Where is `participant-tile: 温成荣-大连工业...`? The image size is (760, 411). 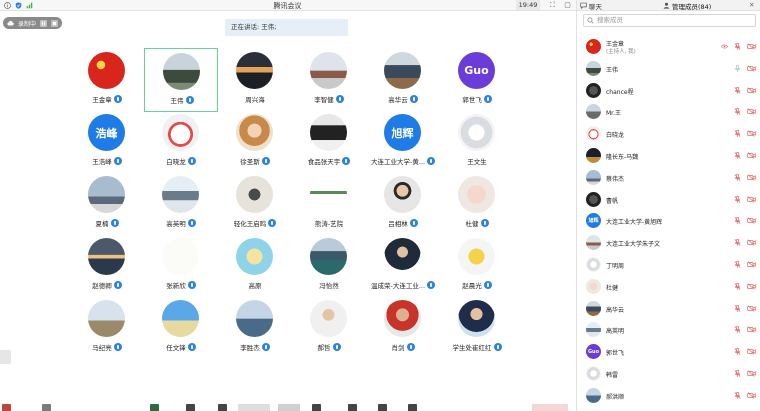
participant-tile: 温成荣-大连工业... is located at coordinates (403, 266).